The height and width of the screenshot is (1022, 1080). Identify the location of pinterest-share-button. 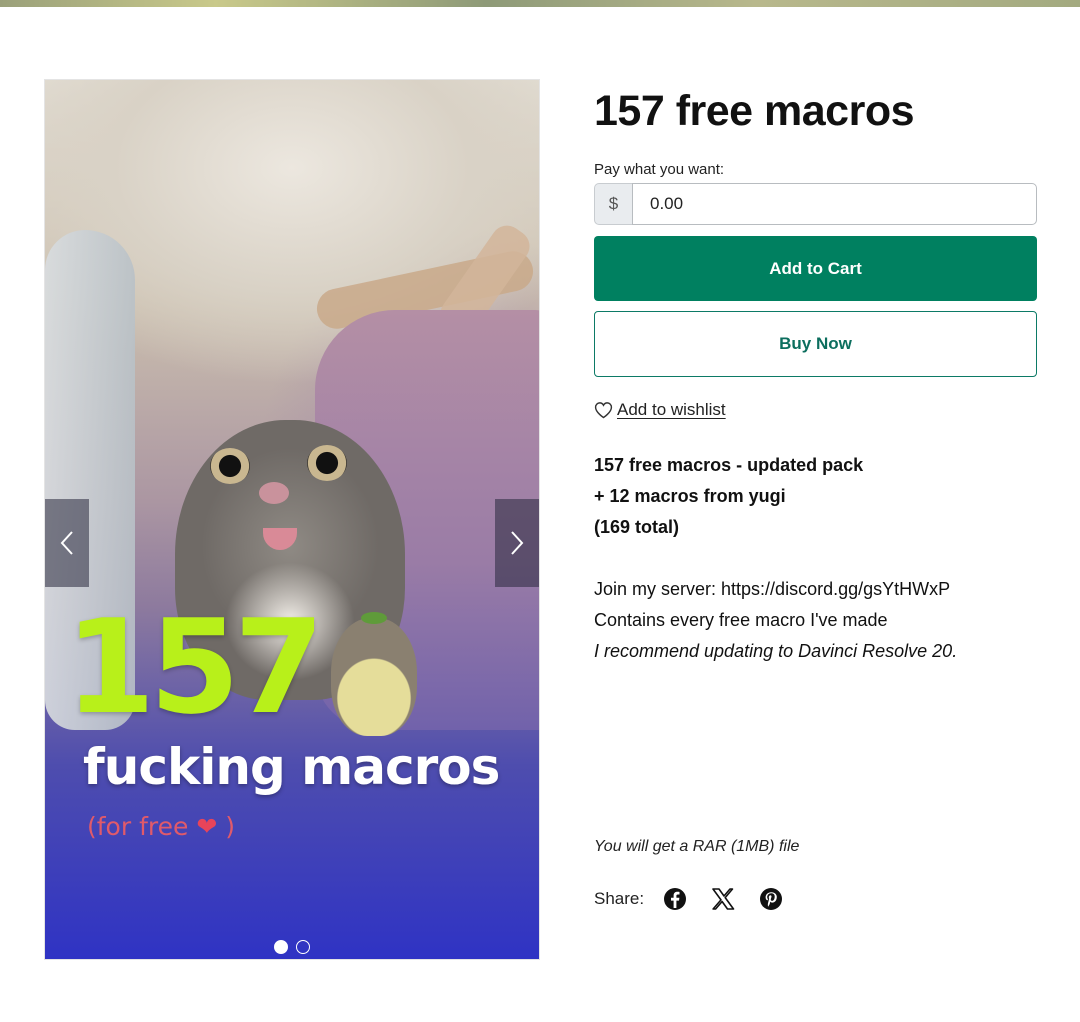
(771, 899).